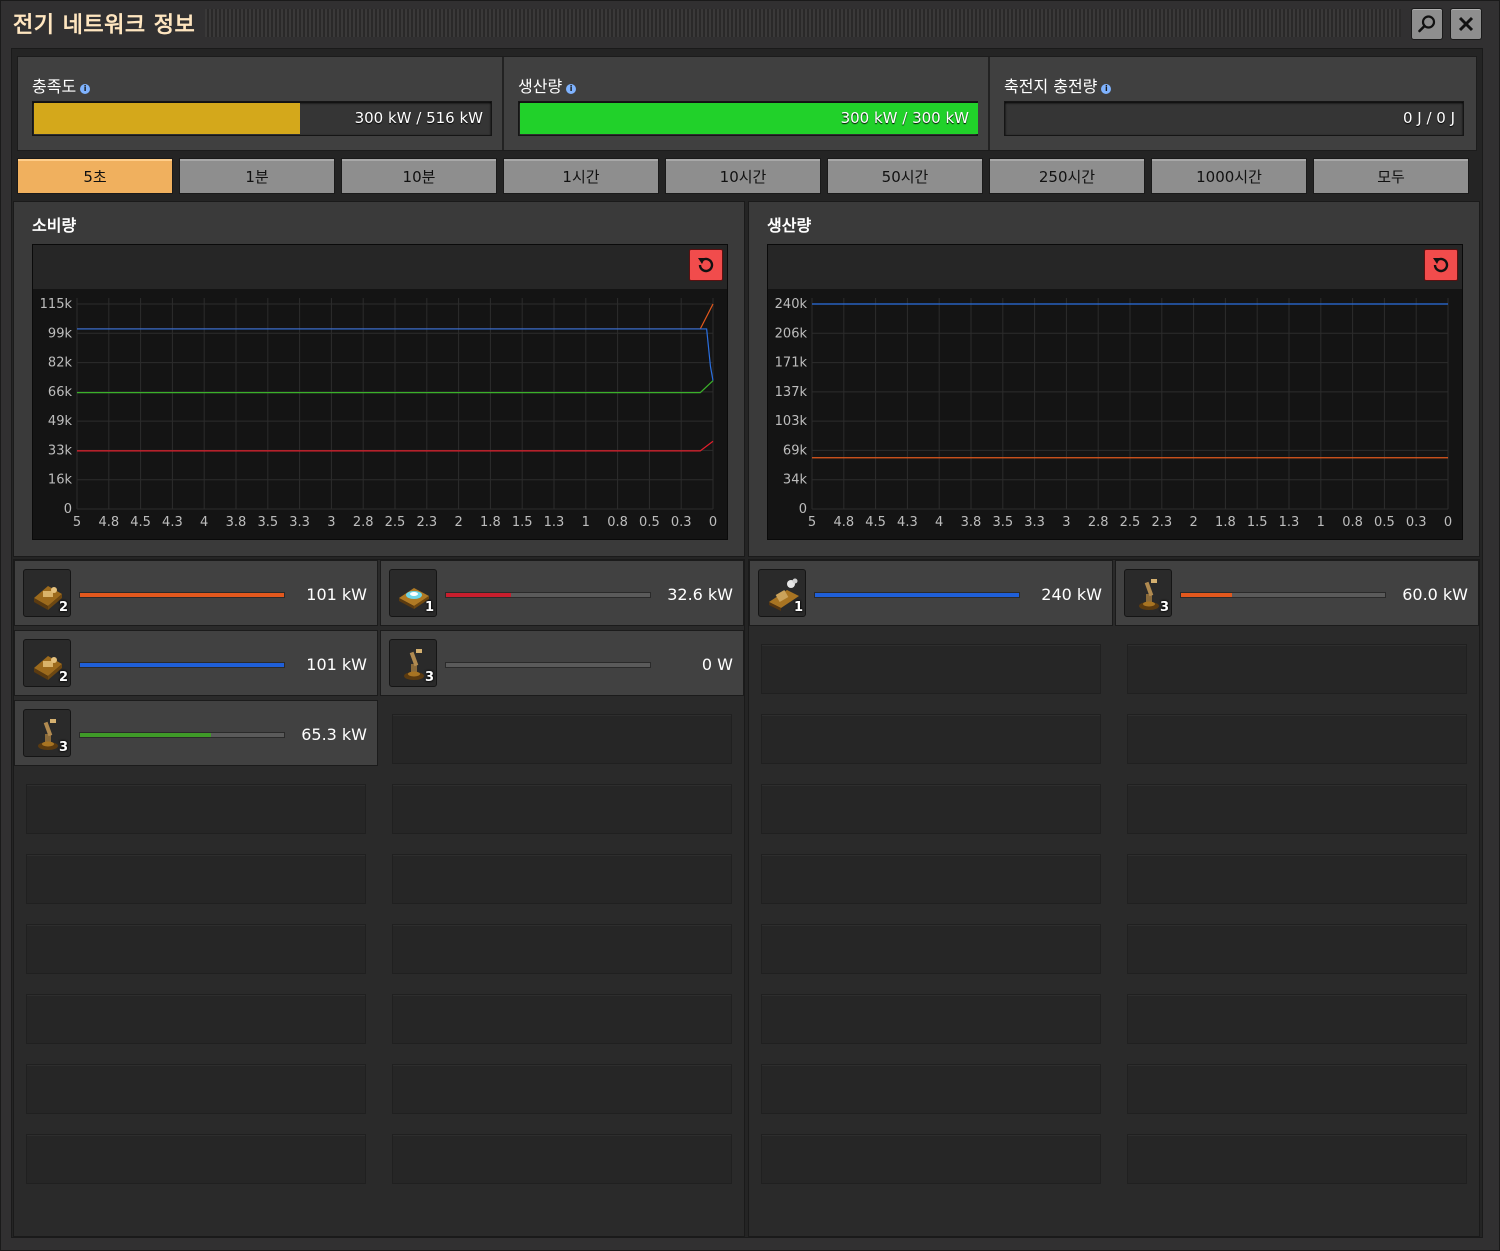 Image resolution: width=1500 pixels, height=1251 pixels. I want to click on tab-1m: 1분, so click(257, 176).